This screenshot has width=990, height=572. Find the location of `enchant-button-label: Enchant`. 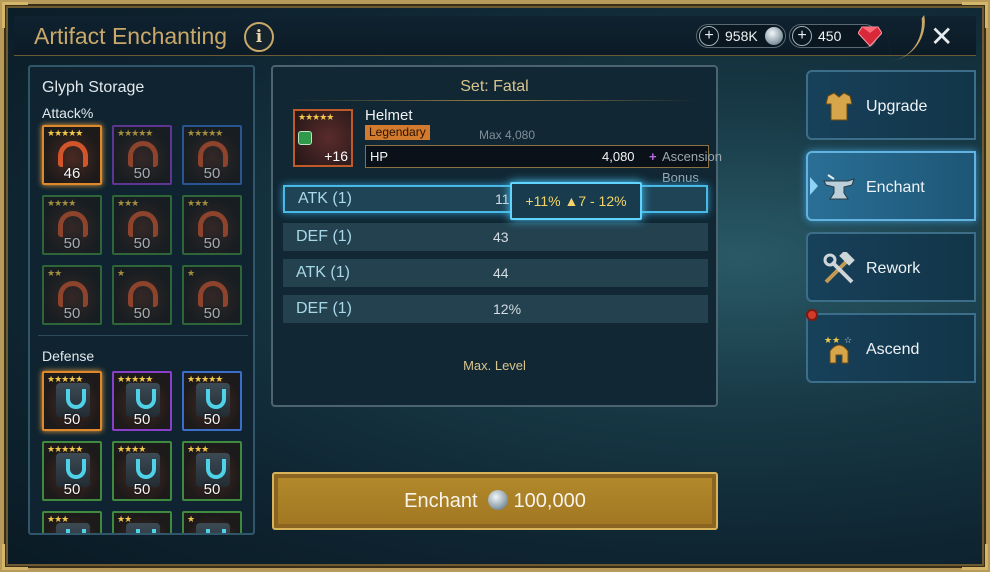

enchant-button-label: Enchant is located at coordinates (441, 501).